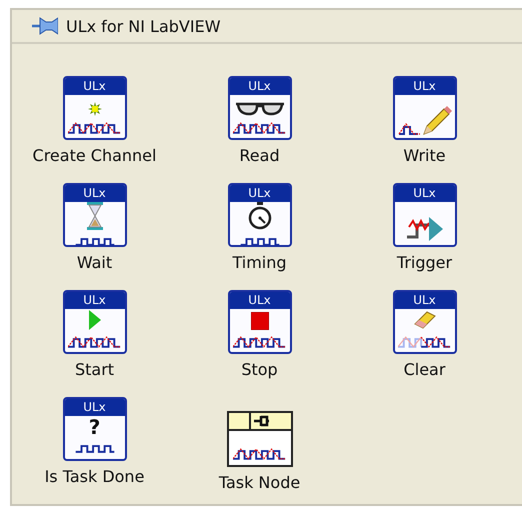 The image size is (522, 516). I want to click on item-label: Stop, so click(259, 369).